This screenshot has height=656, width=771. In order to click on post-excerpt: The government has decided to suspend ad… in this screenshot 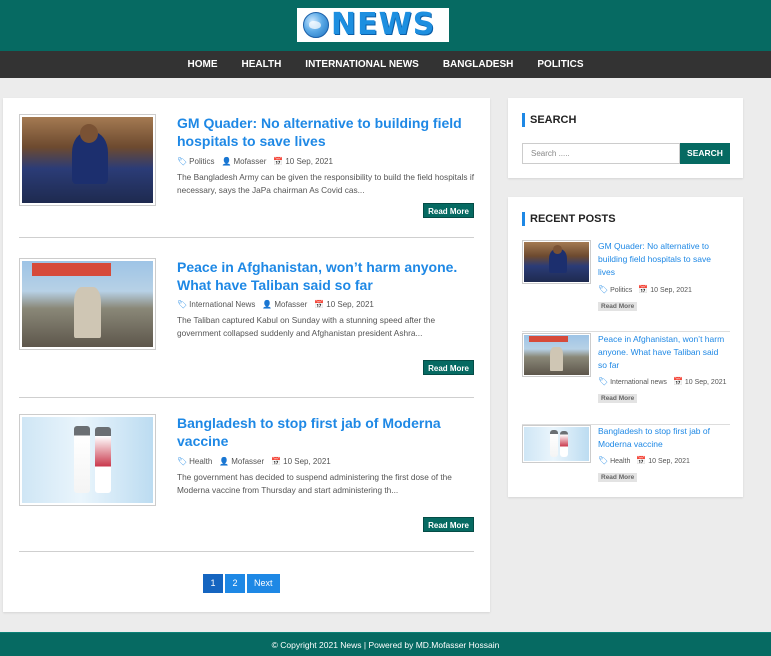, I will do `click(314, 483)`.